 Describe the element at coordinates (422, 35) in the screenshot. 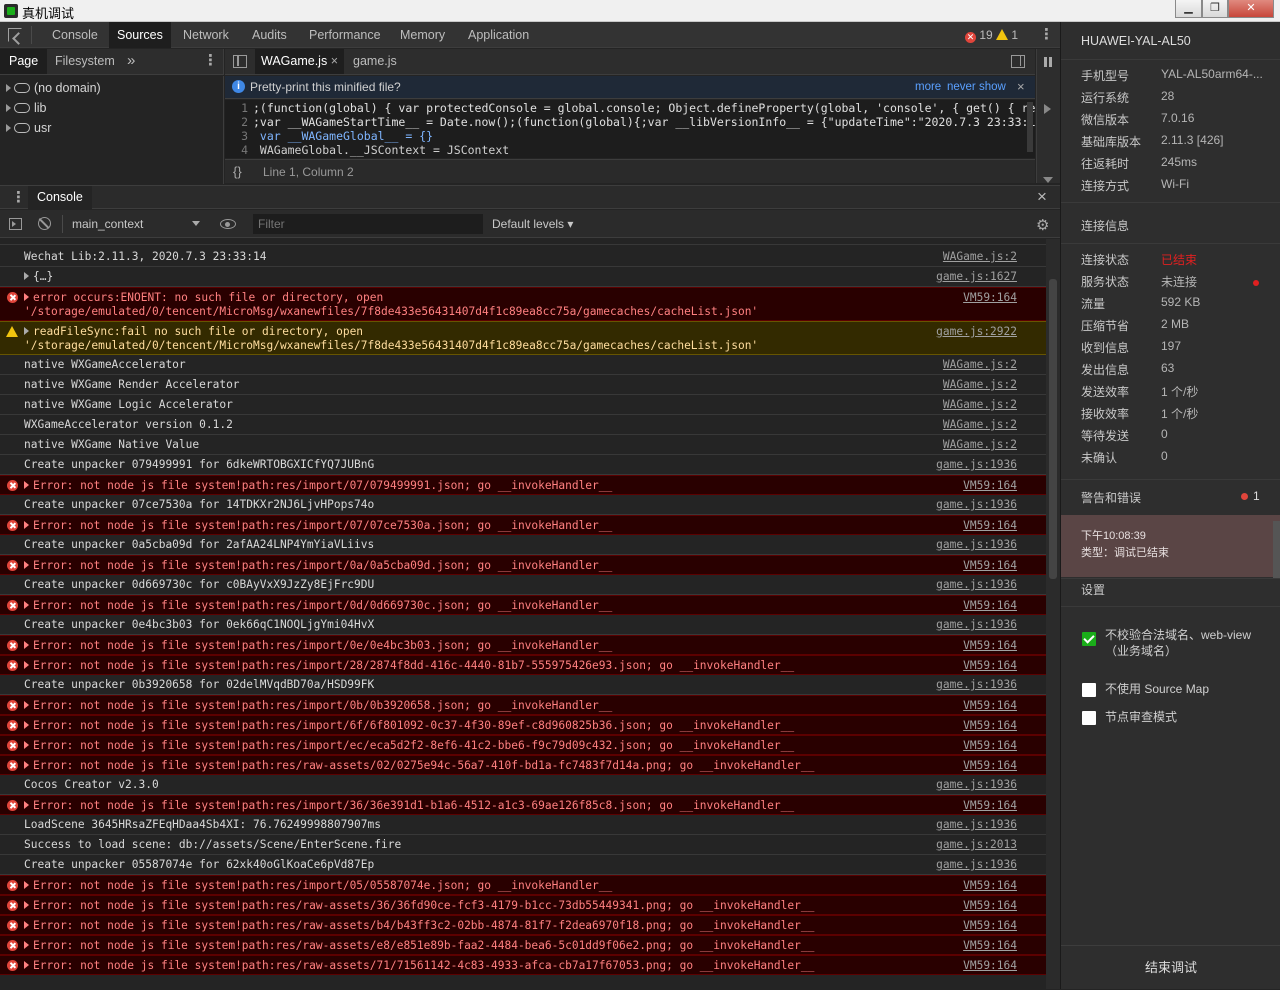

I see `tab-memory: Memory` at that location.